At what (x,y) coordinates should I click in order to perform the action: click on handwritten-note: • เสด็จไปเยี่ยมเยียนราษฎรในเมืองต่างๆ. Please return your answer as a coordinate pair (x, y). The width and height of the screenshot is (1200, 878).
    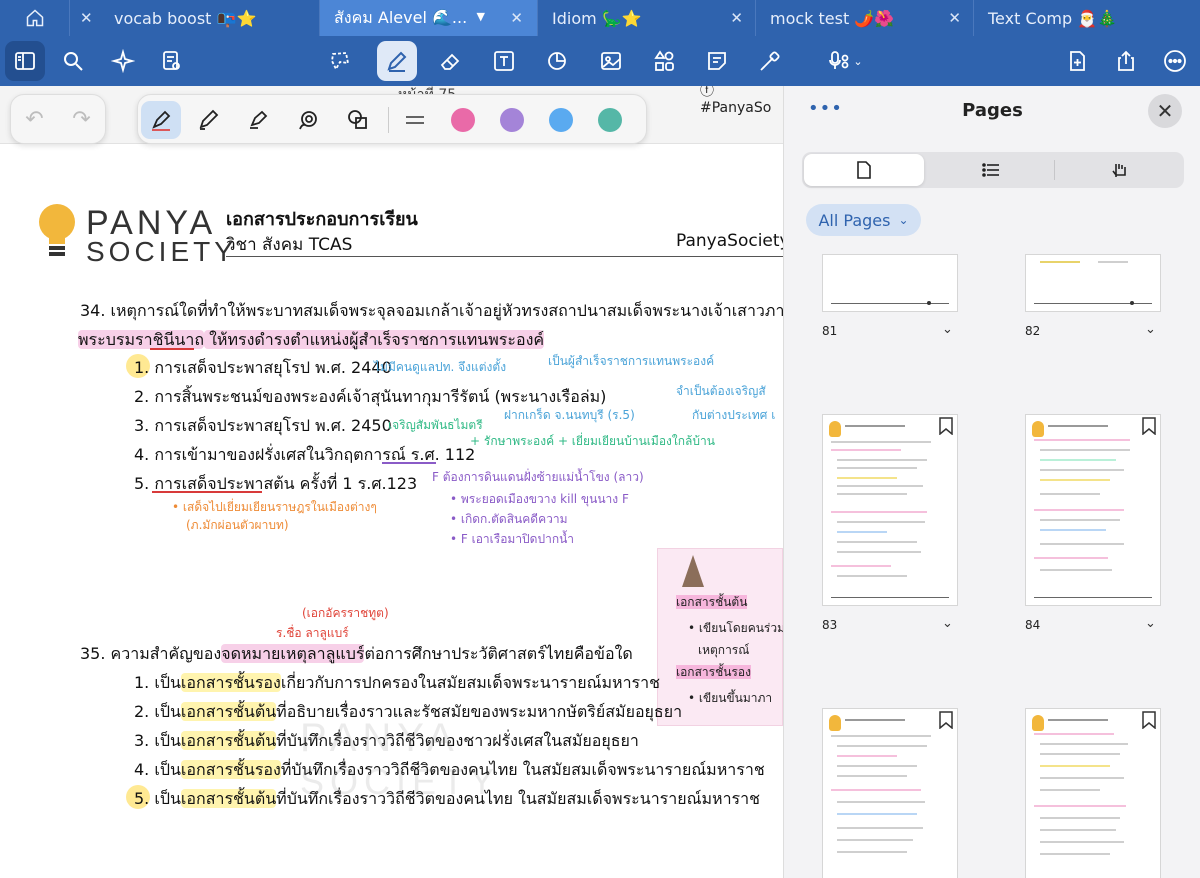
    Looking at the image, I should click on (274, 507).